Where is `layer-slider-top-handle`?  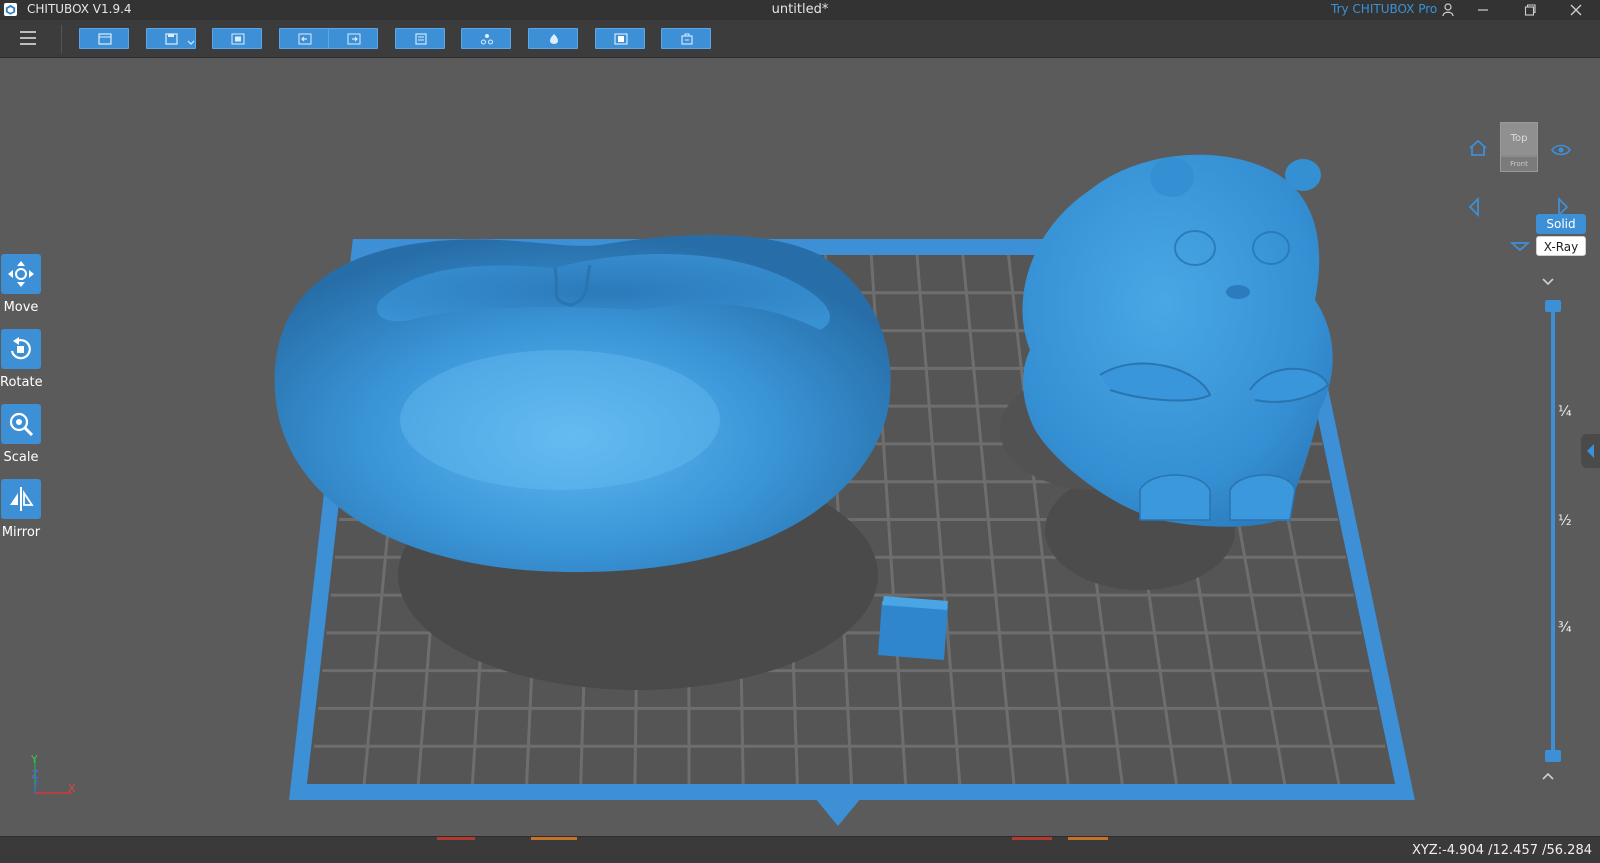
layer-slider-top-handle is located at coordinates (1553, 306).